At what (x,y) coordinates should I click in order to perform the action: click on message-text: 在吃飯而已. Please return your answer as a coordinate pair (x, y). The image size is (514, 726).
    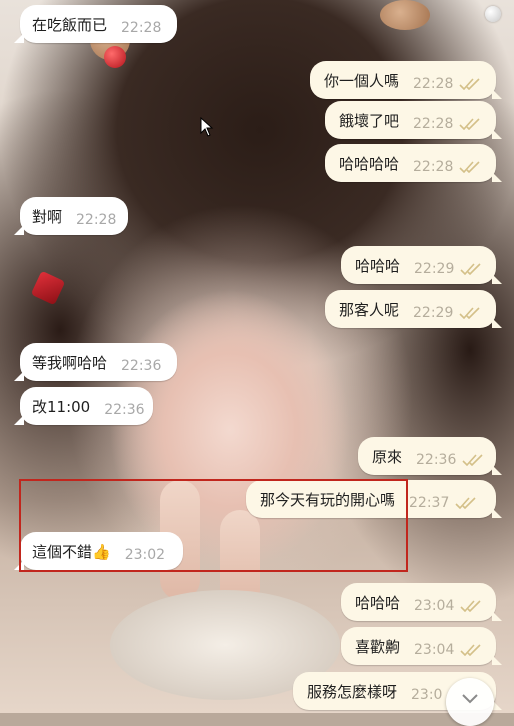
    Looking at the image, I should click on (70, 24).